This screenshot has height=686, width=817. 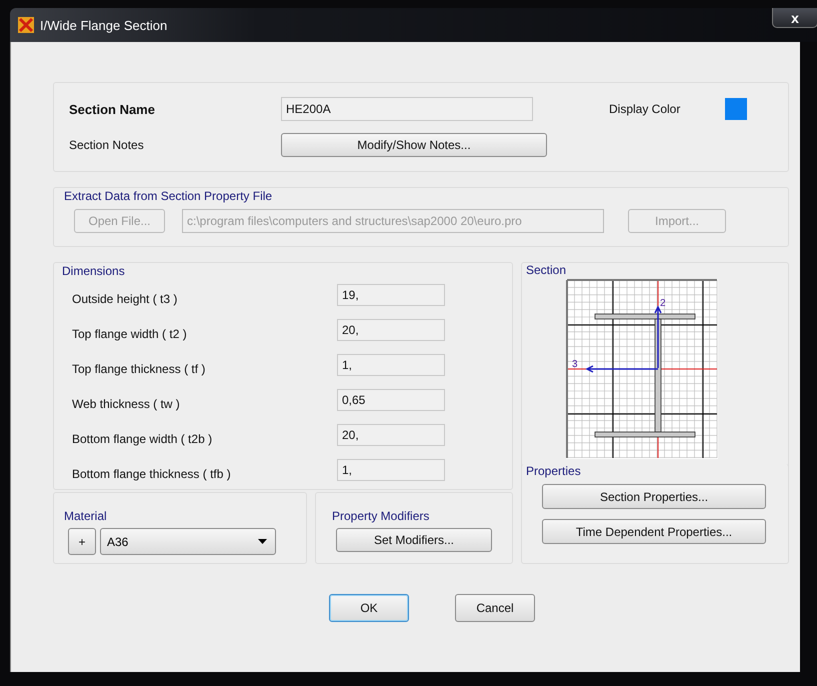 What do you see at coordinates (143, 439) in the screenshot?
I see `dimension-label: Bottom flange width ( t2b )` at bounding box center [143, 439].